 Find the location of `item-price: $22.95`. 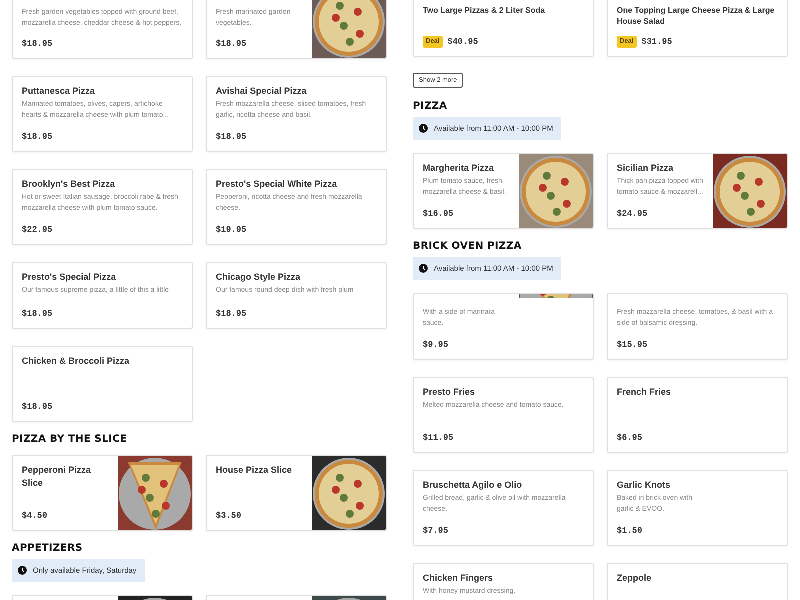

item-price: $22.95 is located at coordinates (37, 230).